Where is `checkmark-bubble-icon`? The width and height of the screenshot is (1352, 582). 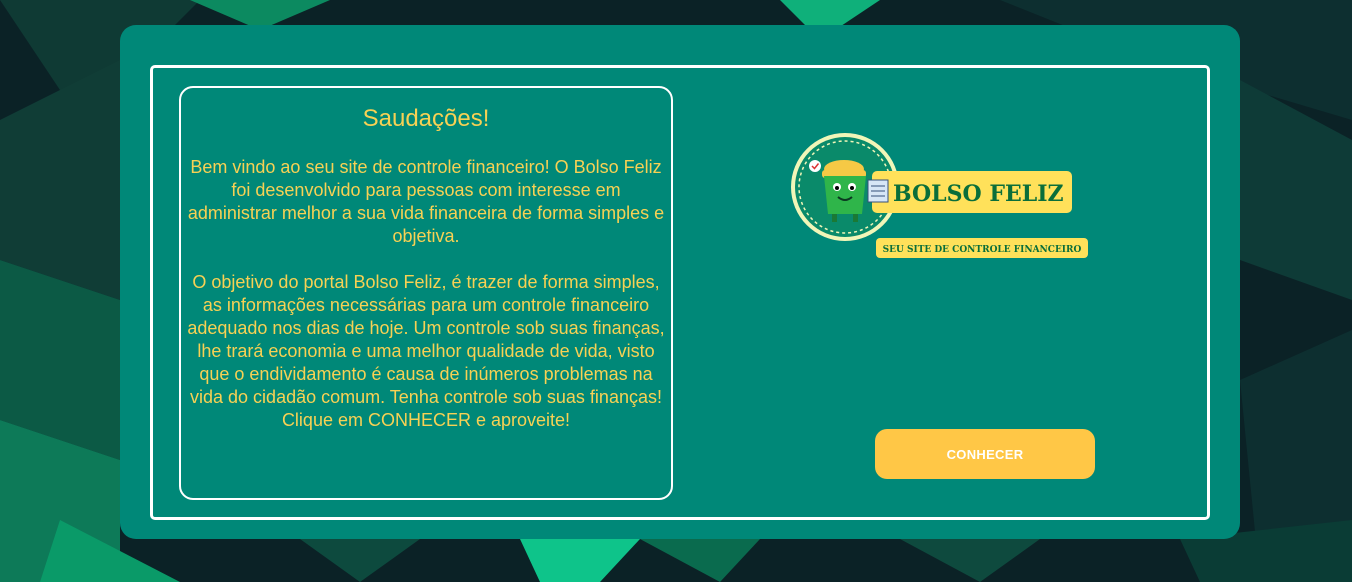
checkmark-bubble-icon is located at coordinates (815, 166).